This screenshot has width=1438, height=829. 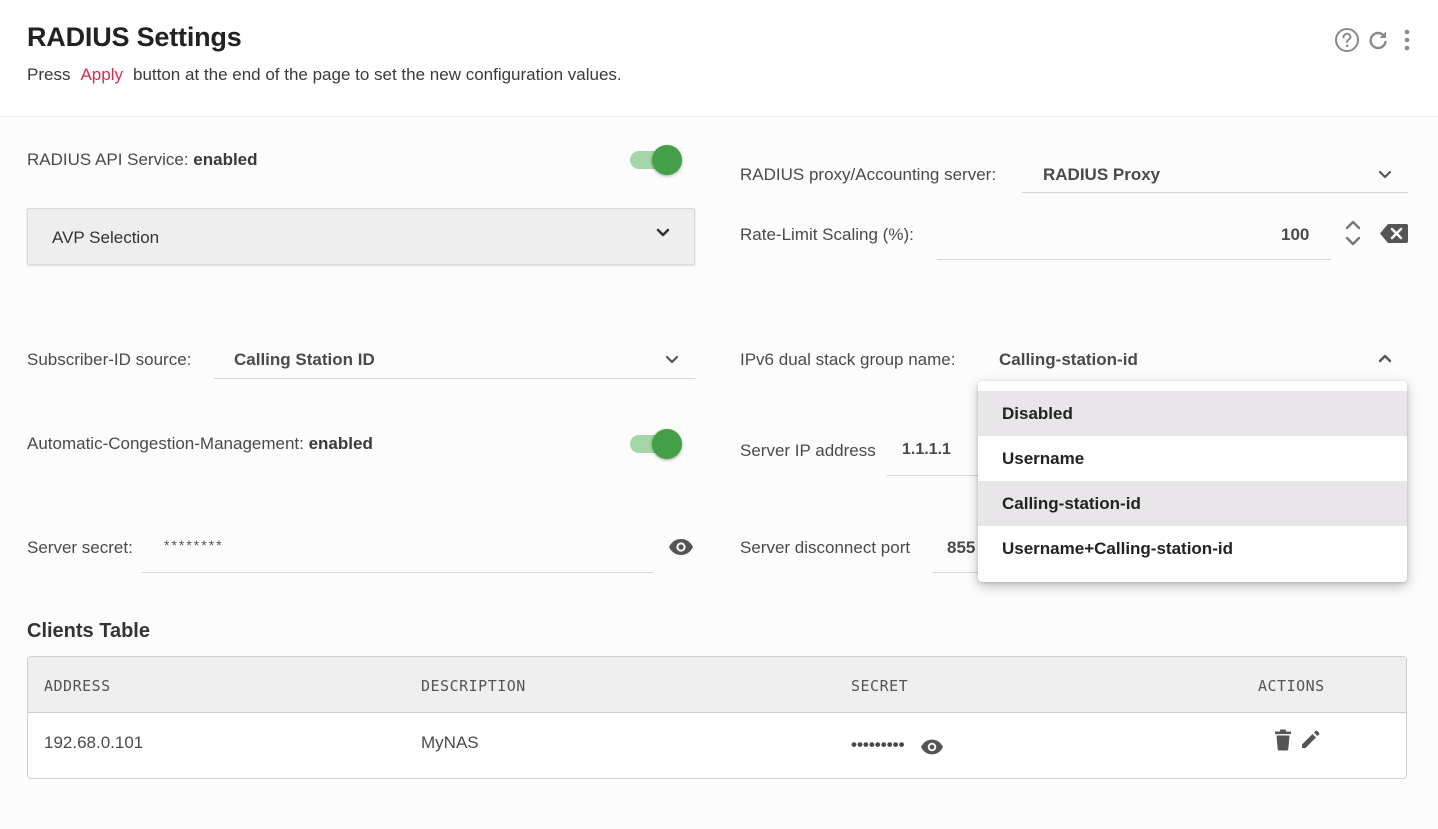 What do you see at coordinates (168, 443) in the screenshot?
I see `congestion-label-text: Automatic-Congestion-Management:` at bounding box center [168, 443].